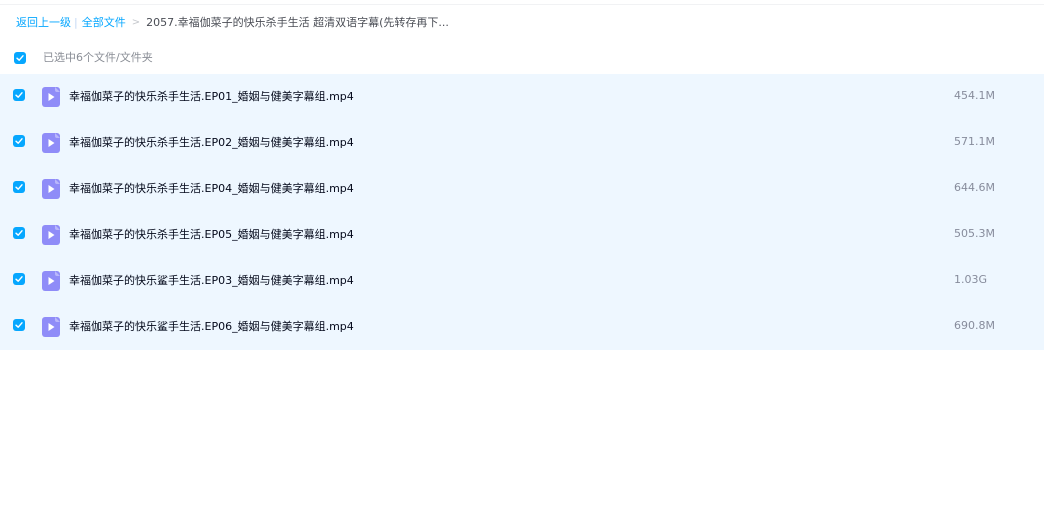  I want to click on file-size: 690.8M, so click(974, 325).